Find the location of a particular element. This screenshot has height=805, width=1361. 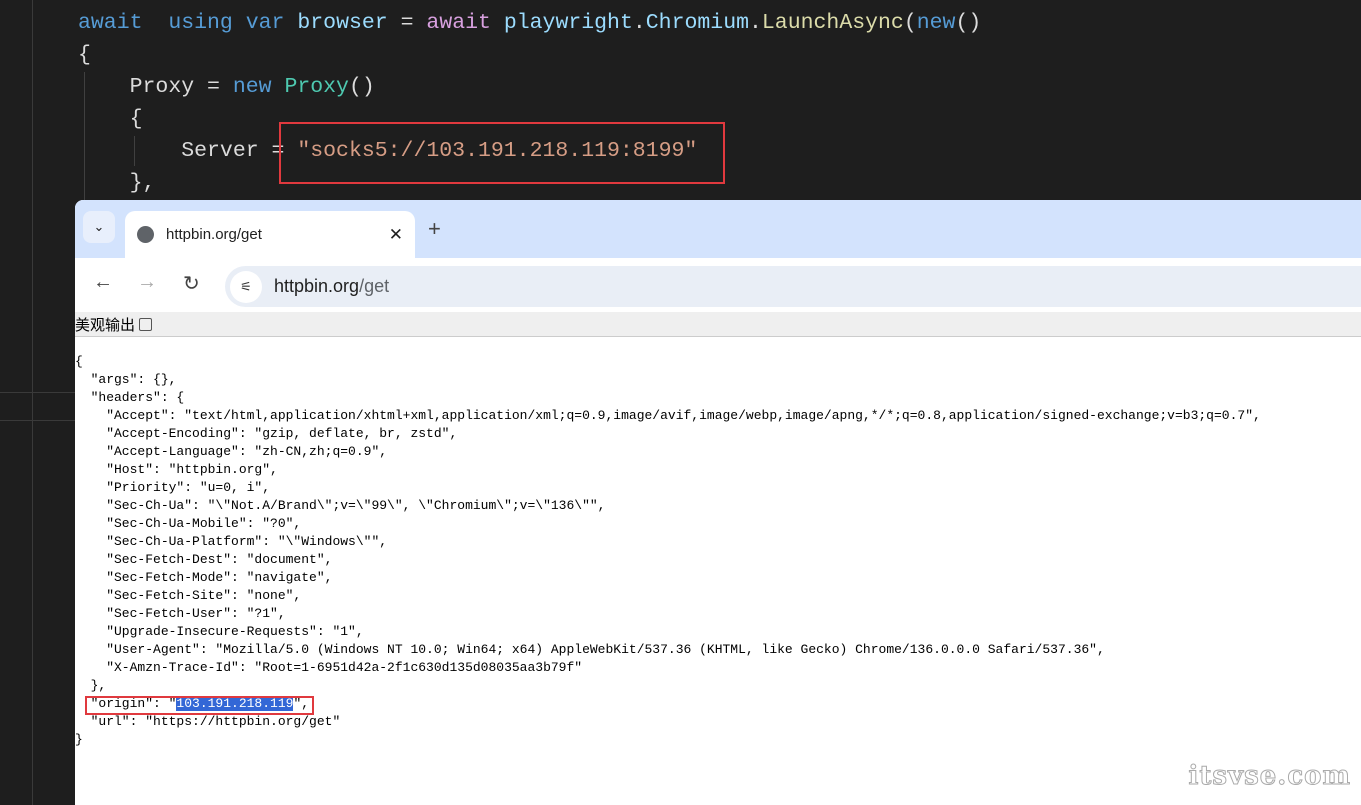

json-line: "Sec-Ch-Ua-Platform": "\"Windows\"", is located at coordinates (231, 541).